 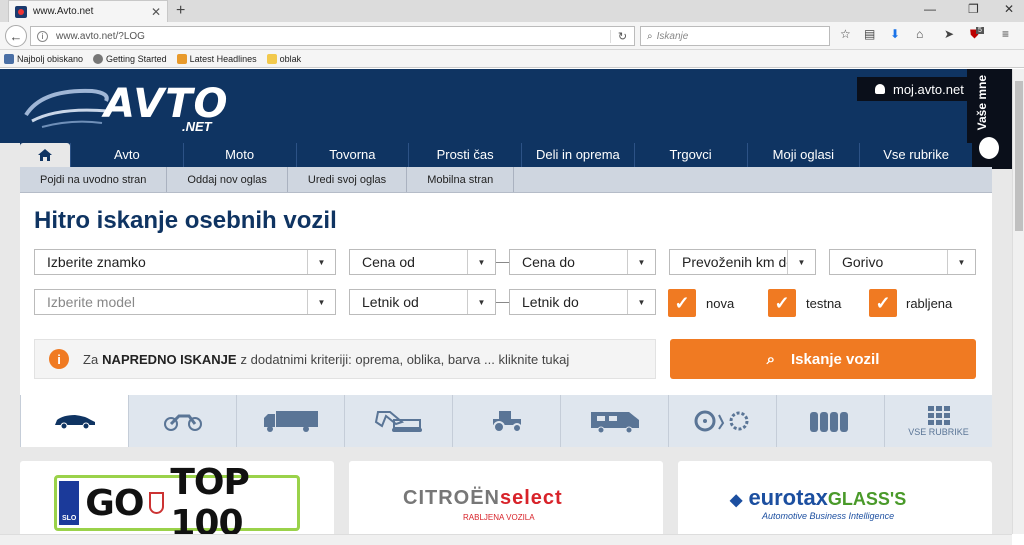 I want to click on browser-tab-bar: www.Avto.net ✕ + — ❐ ✕, so click(x=512, y=11).